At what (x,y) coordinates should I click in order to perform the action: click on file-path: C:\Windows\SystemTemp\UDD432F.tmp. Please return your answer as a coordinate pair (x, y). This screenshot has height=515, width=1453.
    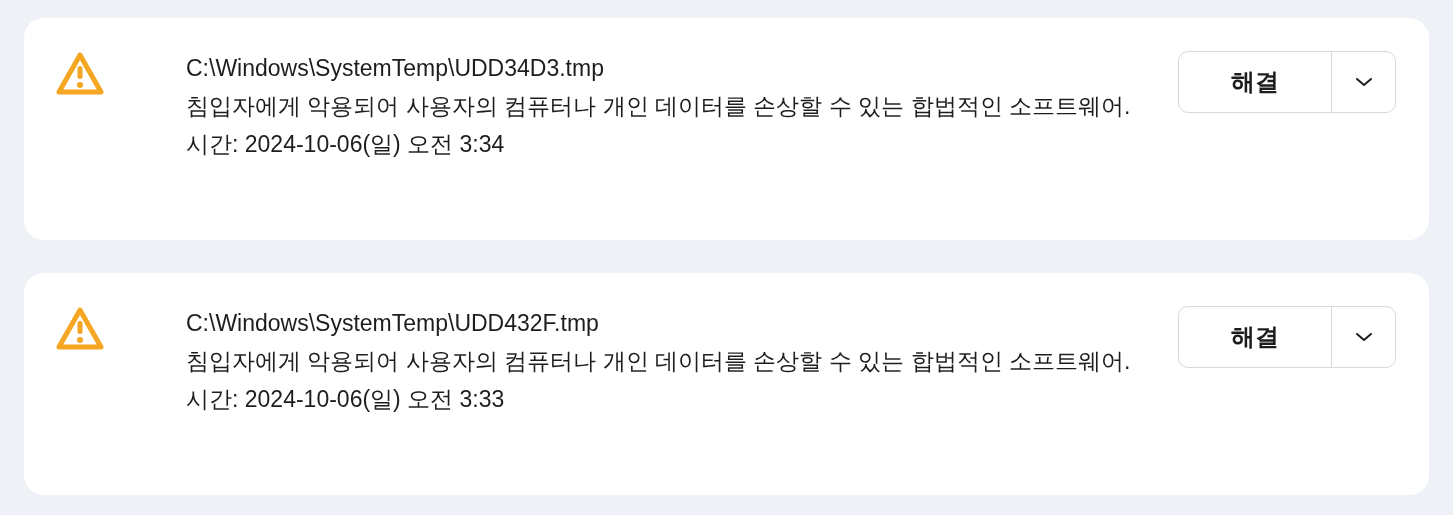
    Looking at the image, I should click on (393, 323).